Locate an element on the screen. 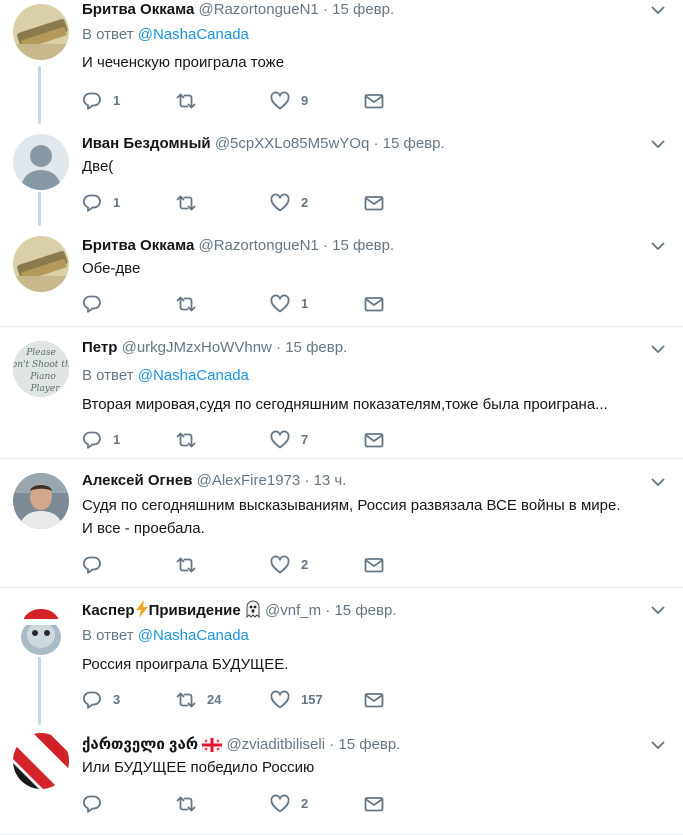 This screenshot has width=683, height=835. author-handle: @AlexFire1973 is located at coordinates (249, 480).